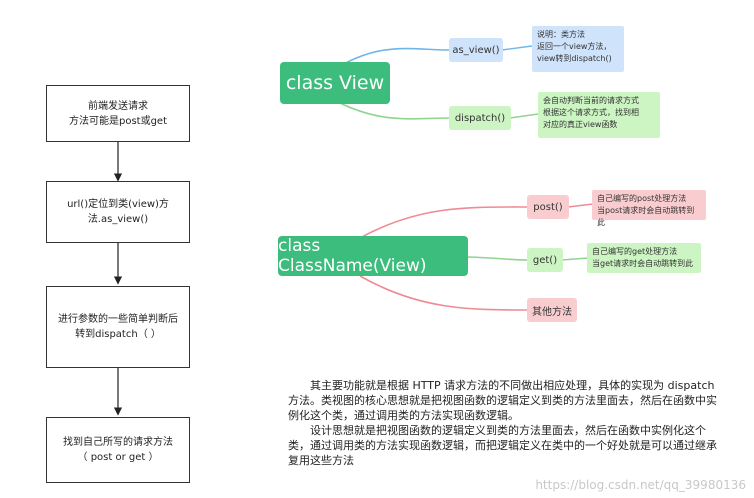  What do you see at coordinates (335, 83) in the screenshot?
I see `root-class-view: class View` at bounding box center [335, 83].